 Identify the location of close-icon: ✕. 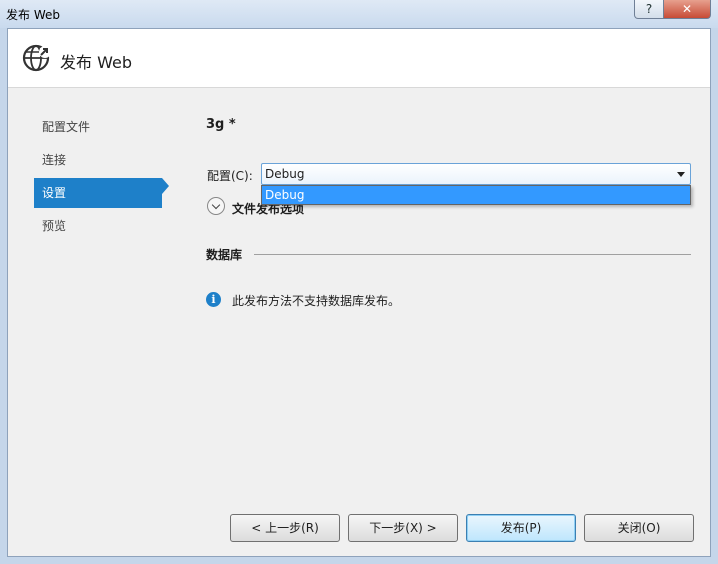
(687, 9).